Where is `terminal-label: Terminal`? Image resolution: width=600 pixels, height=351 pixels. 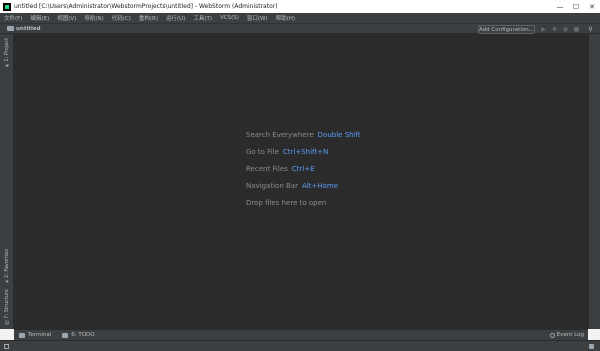
terminal-label: Terminal is located at coordinates (40, 335).